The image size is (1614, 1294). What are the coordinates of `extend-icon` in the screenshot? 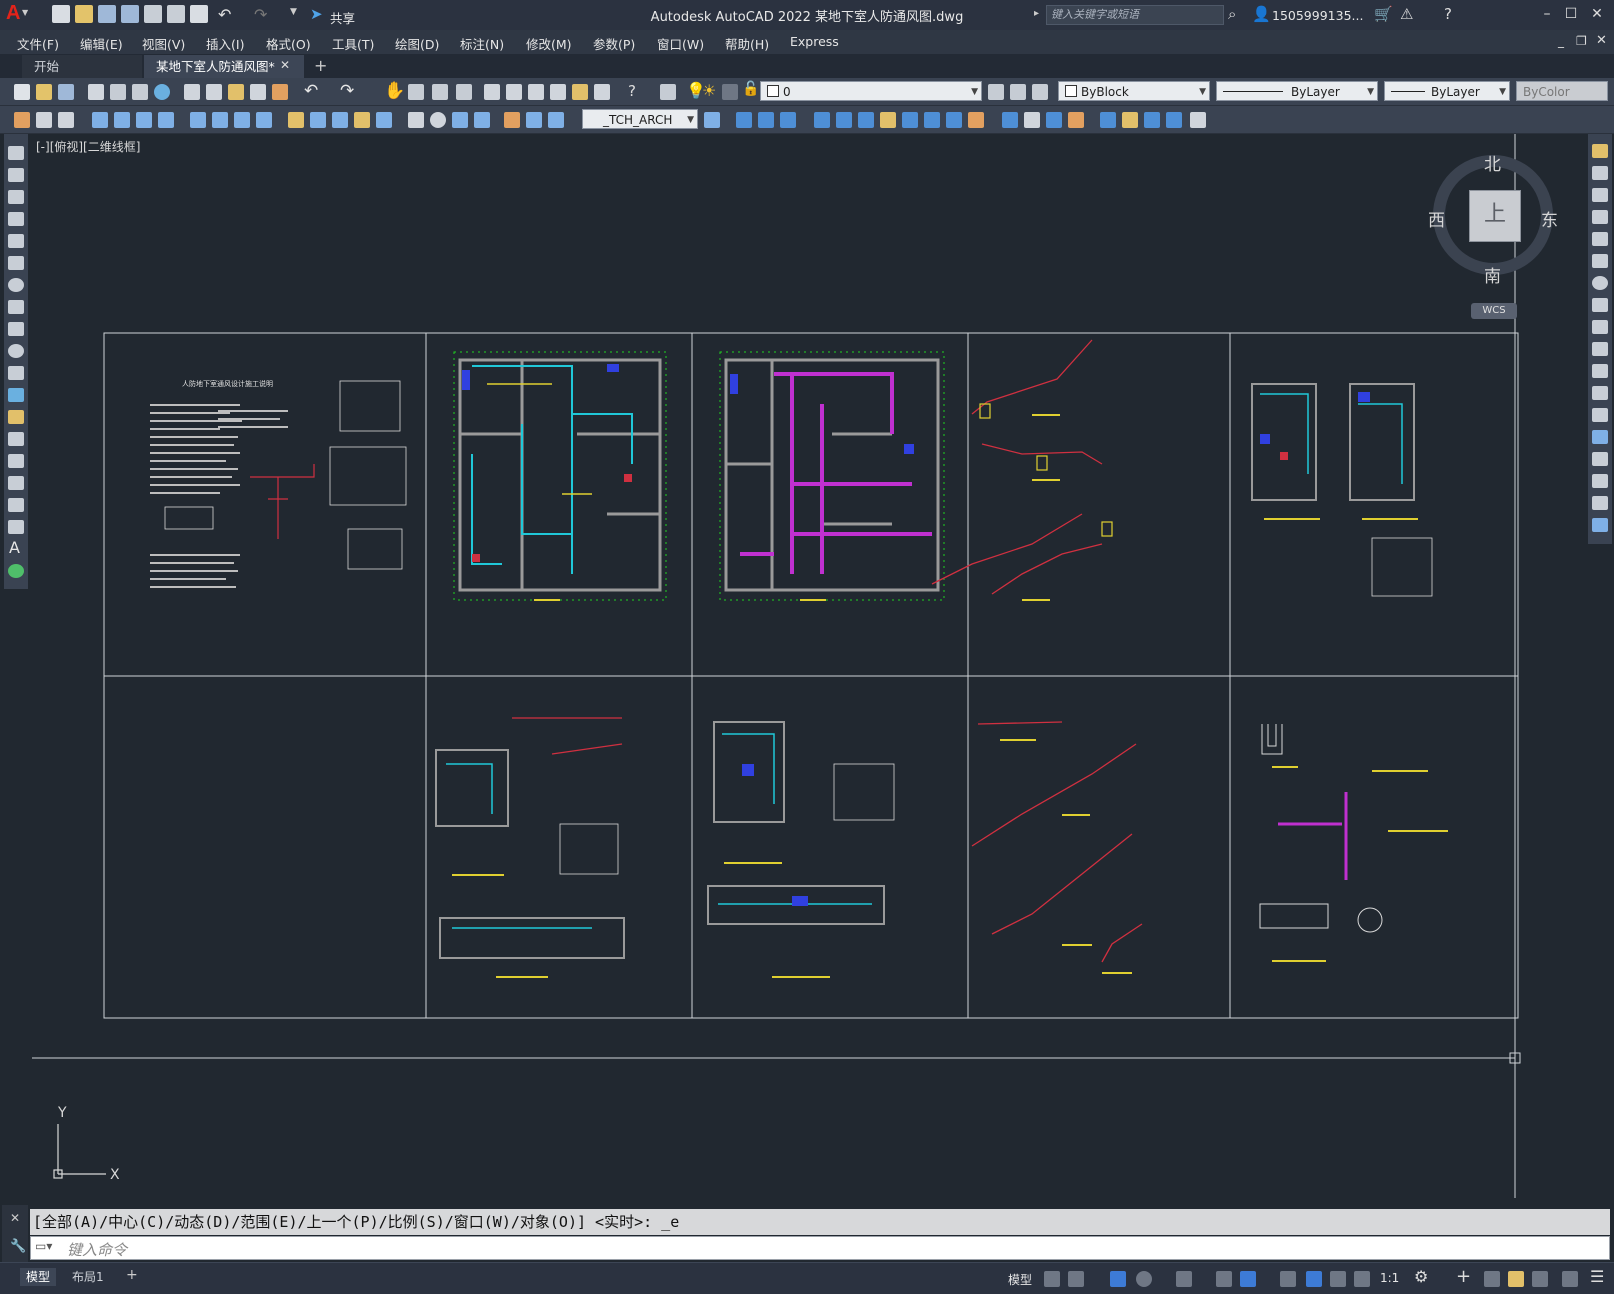 It's located at (1600, 371).